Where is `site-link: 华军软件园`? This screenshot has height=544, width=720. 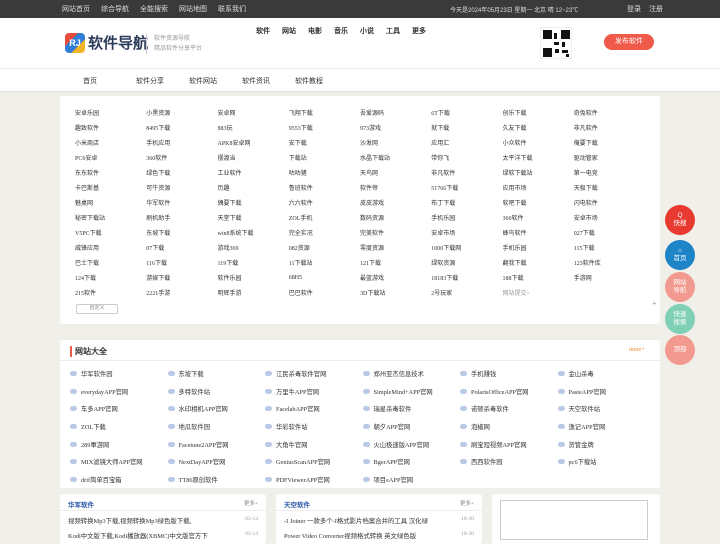 site-link: 华军软件园 is located at coordinates (119, 373).